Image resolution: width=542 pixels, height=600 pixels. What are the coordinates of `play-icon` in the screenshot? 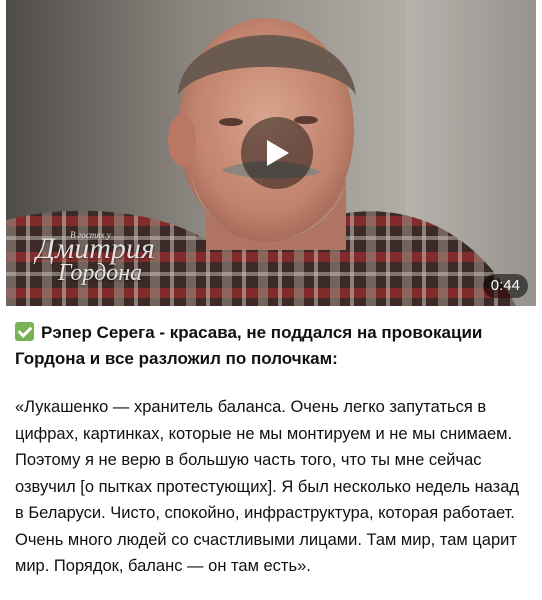 It's located at (278, 153).